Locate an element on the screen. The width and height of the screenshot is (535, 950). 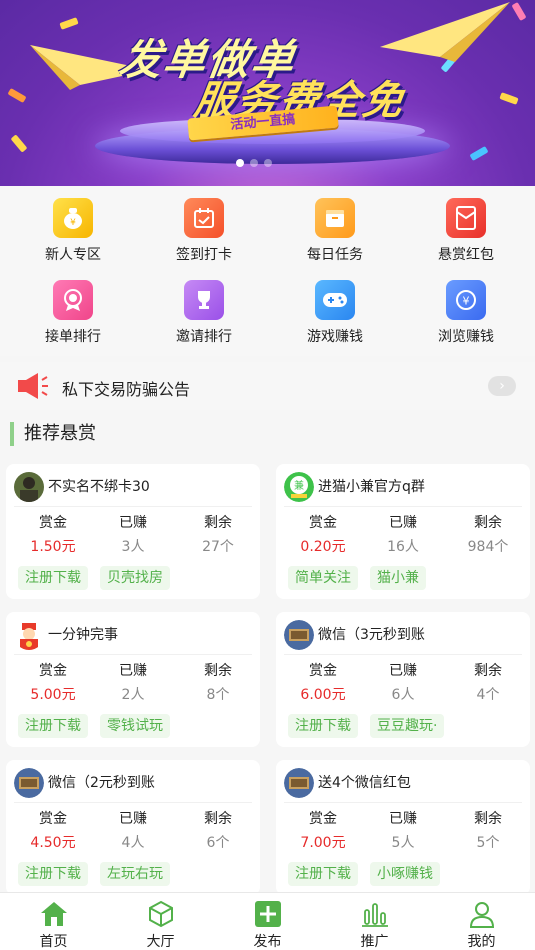
reward-value: 4.50元 is located at coordinates (53, 843).